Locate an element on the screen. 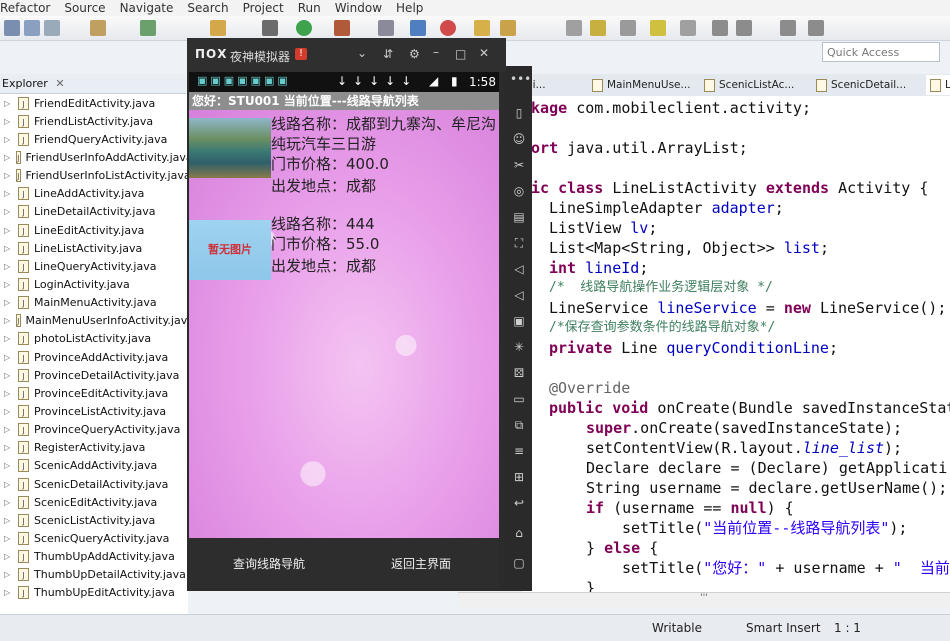 This screenshot has width=950, height=641. debug-icon is located at coordinates (270, 28).